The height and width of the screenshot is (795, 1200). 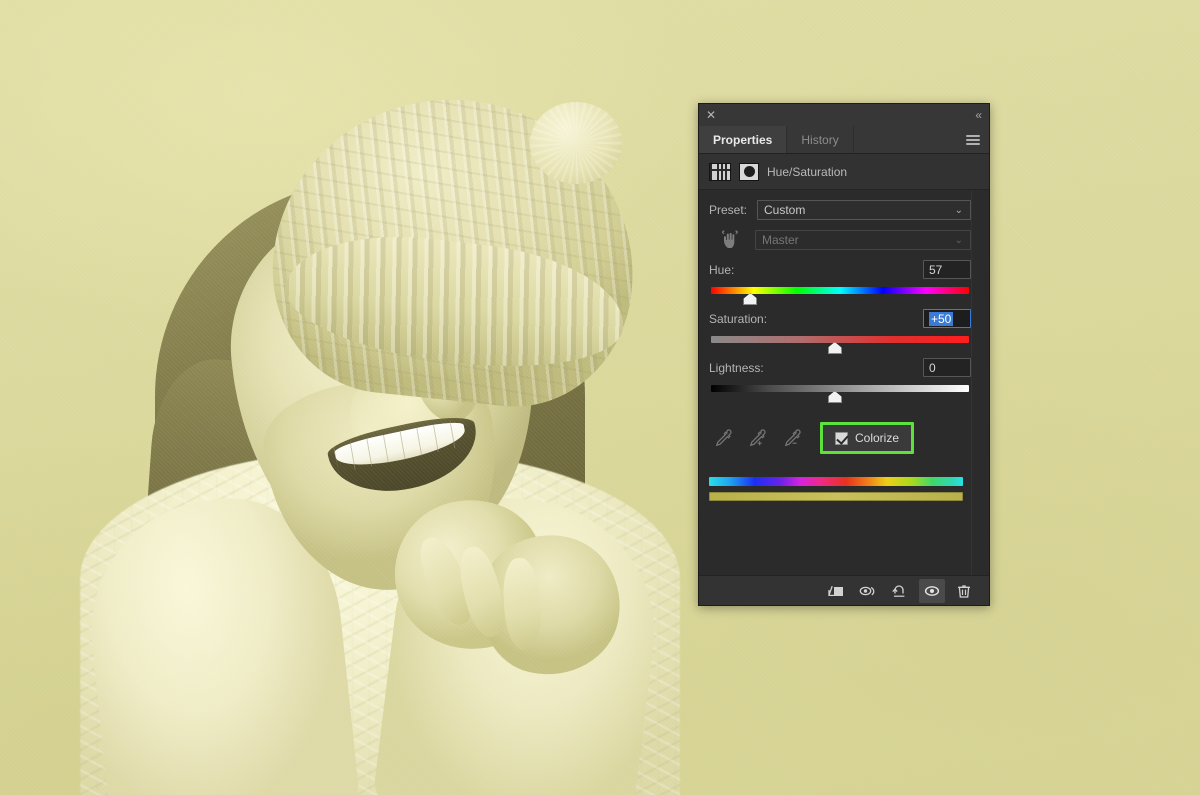 I want to click on clip-to-layer-button, so click(x=836, y=591).